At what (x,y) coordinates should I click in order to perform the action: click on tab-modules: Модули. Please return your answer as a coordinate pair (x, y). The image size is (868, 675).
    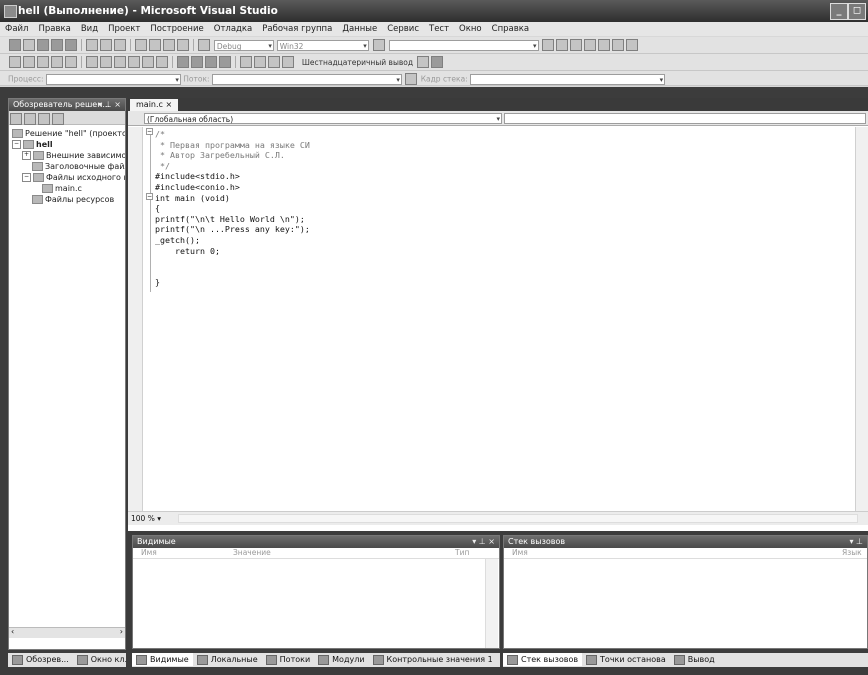
    Looking at the image, I should click on (341, 659).